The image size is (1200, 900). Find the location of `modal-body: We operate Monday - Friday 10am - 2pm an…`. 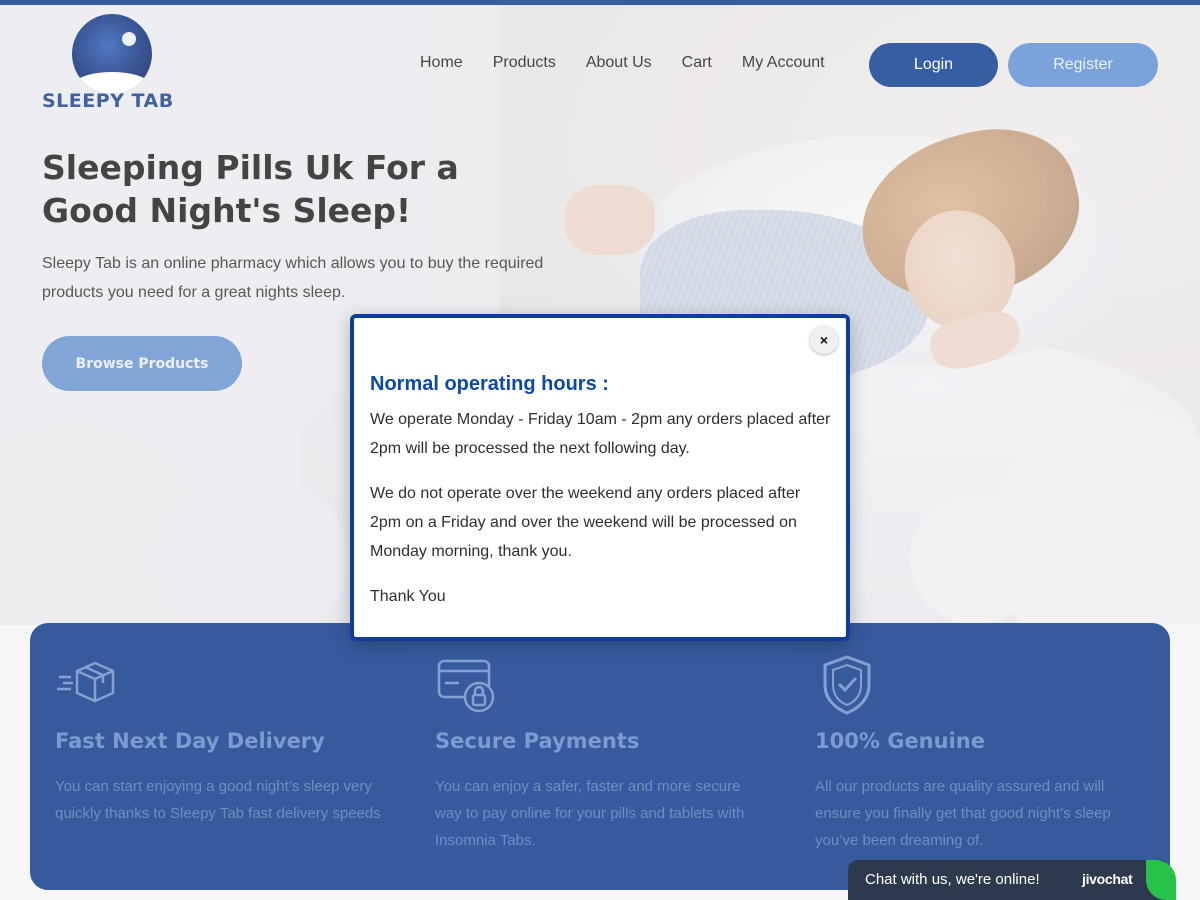

modal-body: We operate Monday - Friday 10am - 2pm an… is located at coordinates (601, 516).